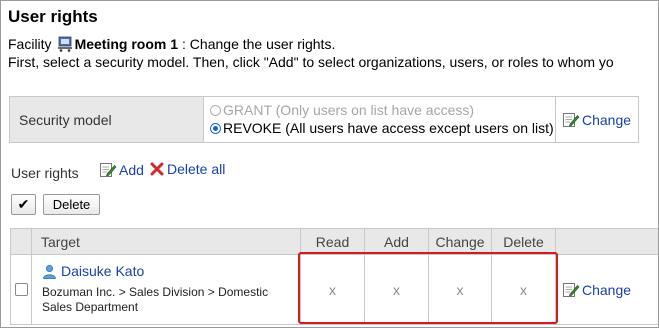 Image resolution: width=659 pixels, height=328 pixels. I want to click on change-permission-cell: x, so click(460, 289).